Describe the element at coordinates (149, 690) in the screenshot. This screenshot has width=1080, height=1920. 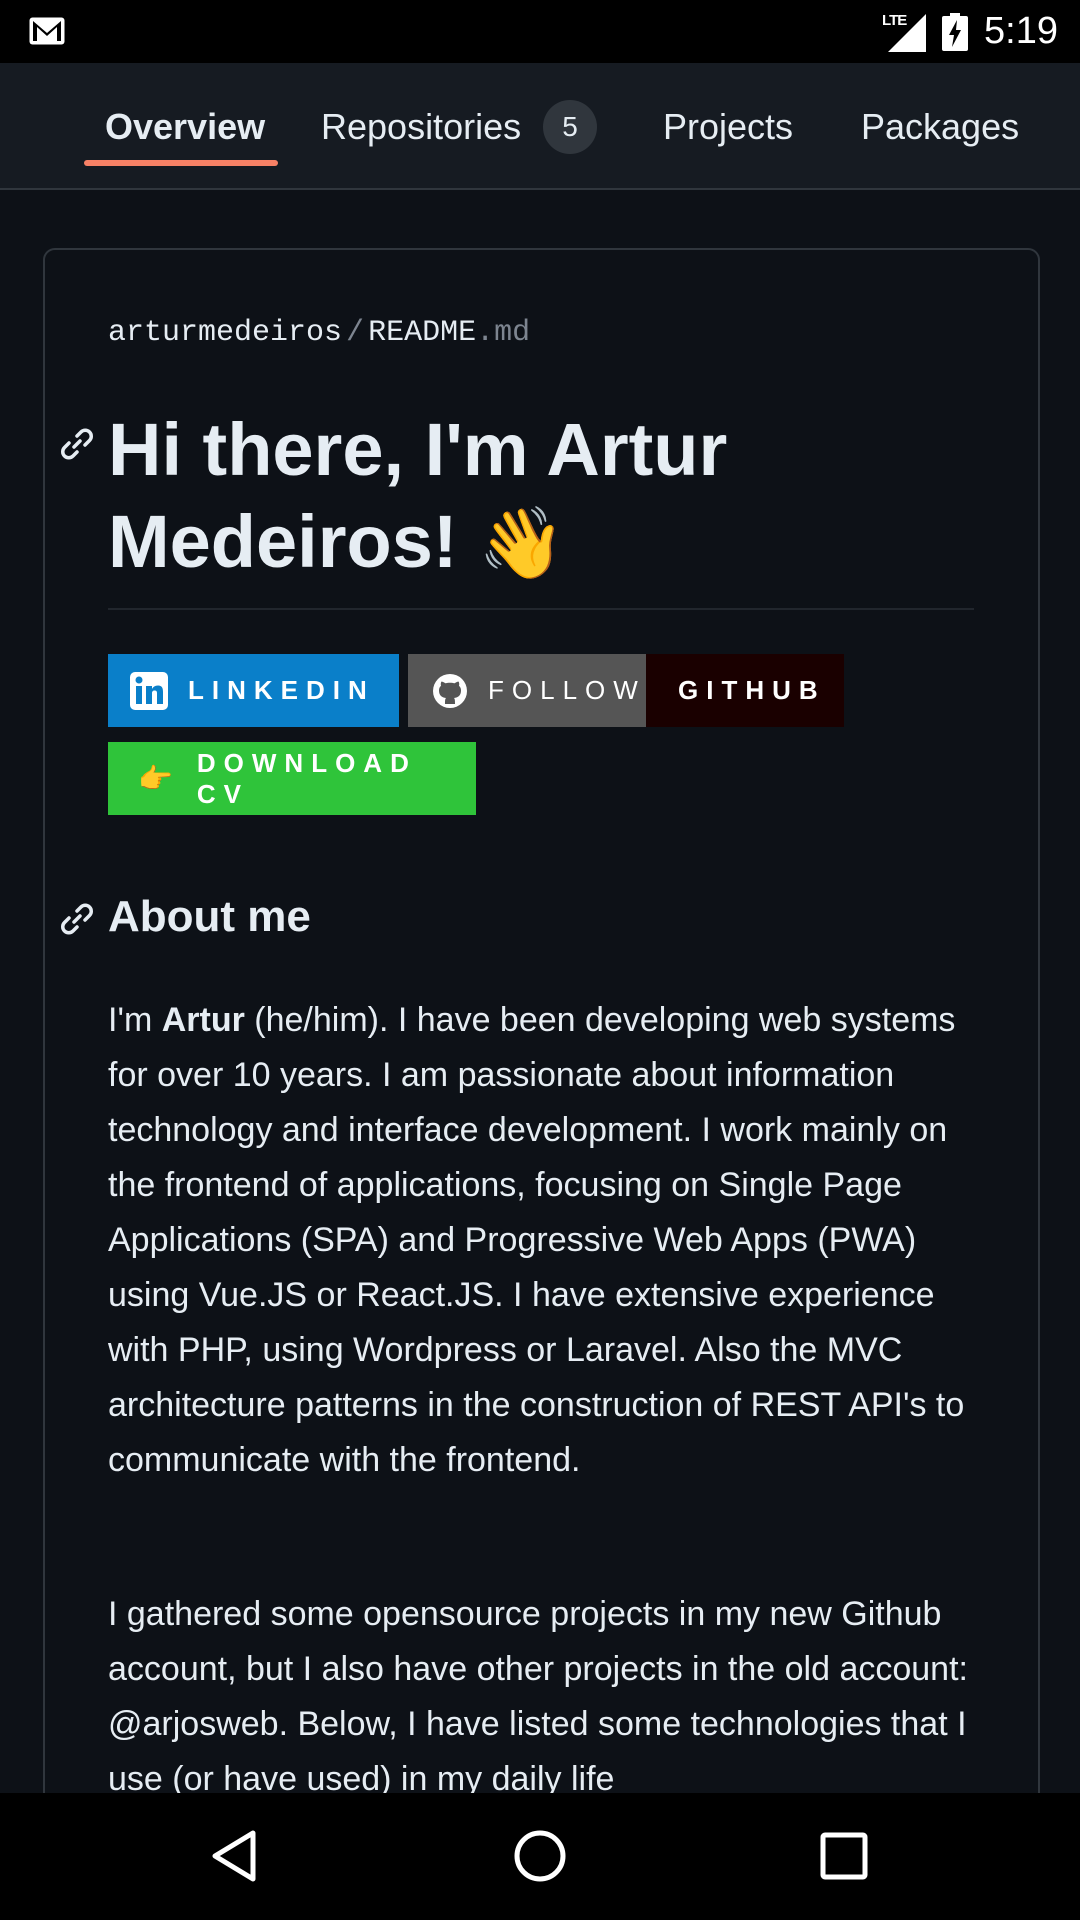
I see `linkedin-icon` at that location.